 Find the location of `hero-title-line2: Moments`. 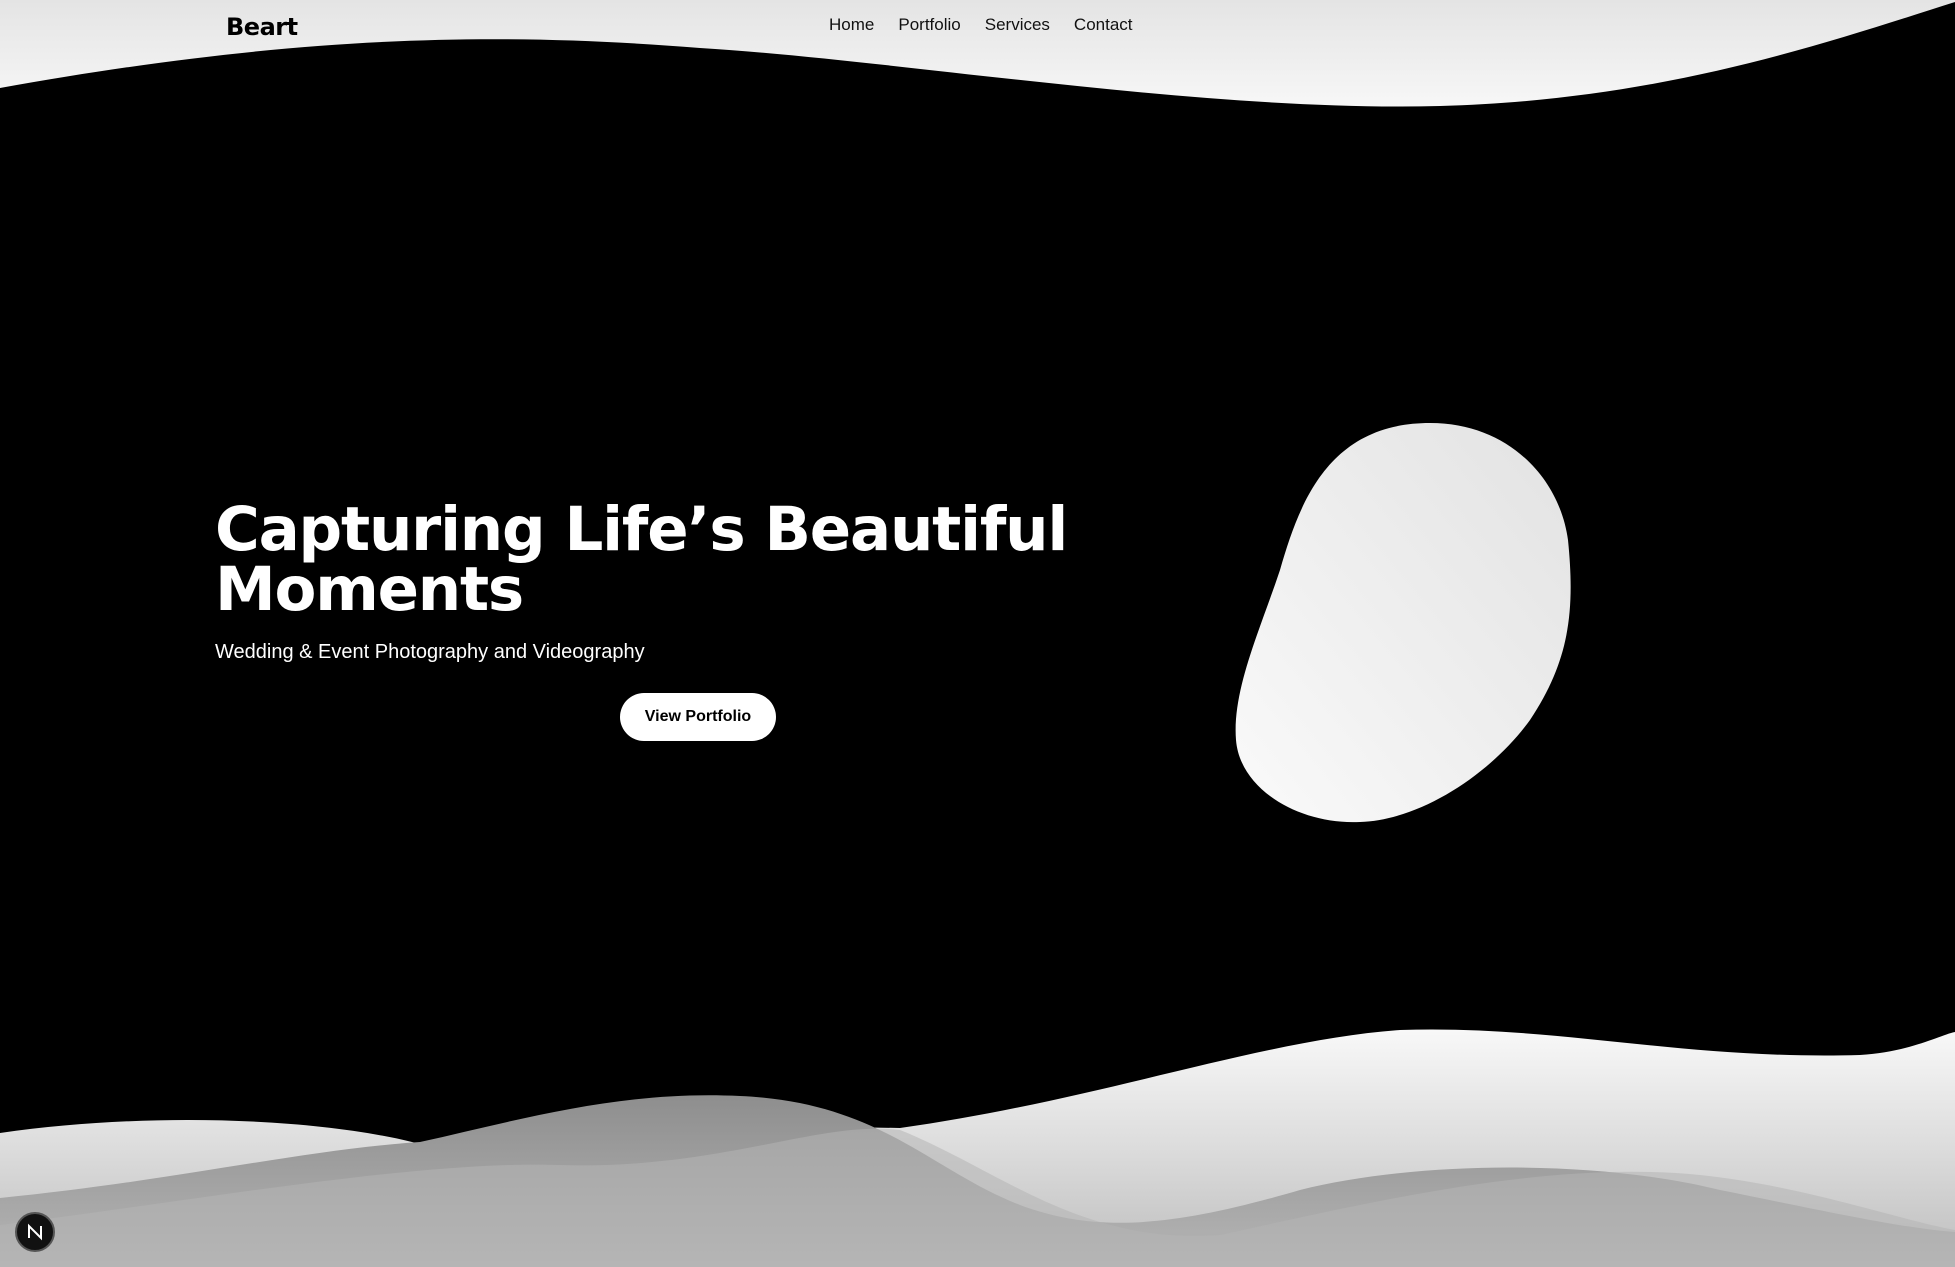

hero-title-line2: Moments is located at coordinates (369, 589).